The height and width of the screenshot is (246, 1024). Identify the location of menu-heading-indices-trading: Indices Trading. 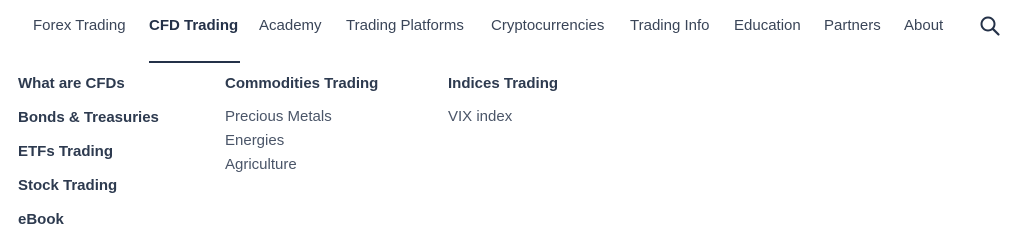
(503, 84).